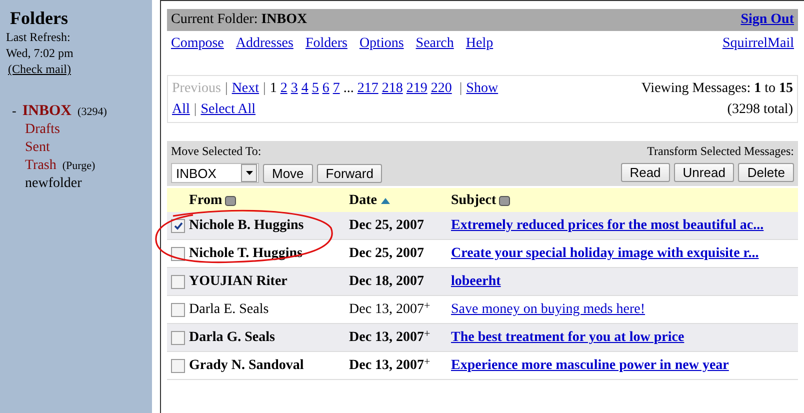 The width and height of the screenshot is (804, 413). I want to click on page-link: 2, so click(284, 88).